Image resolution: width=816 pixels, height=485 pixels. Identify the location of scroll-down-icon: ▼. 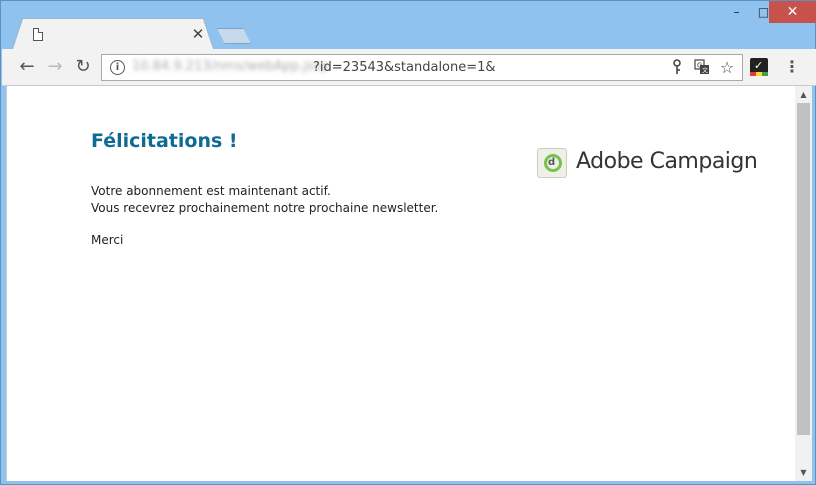
(803, 472).